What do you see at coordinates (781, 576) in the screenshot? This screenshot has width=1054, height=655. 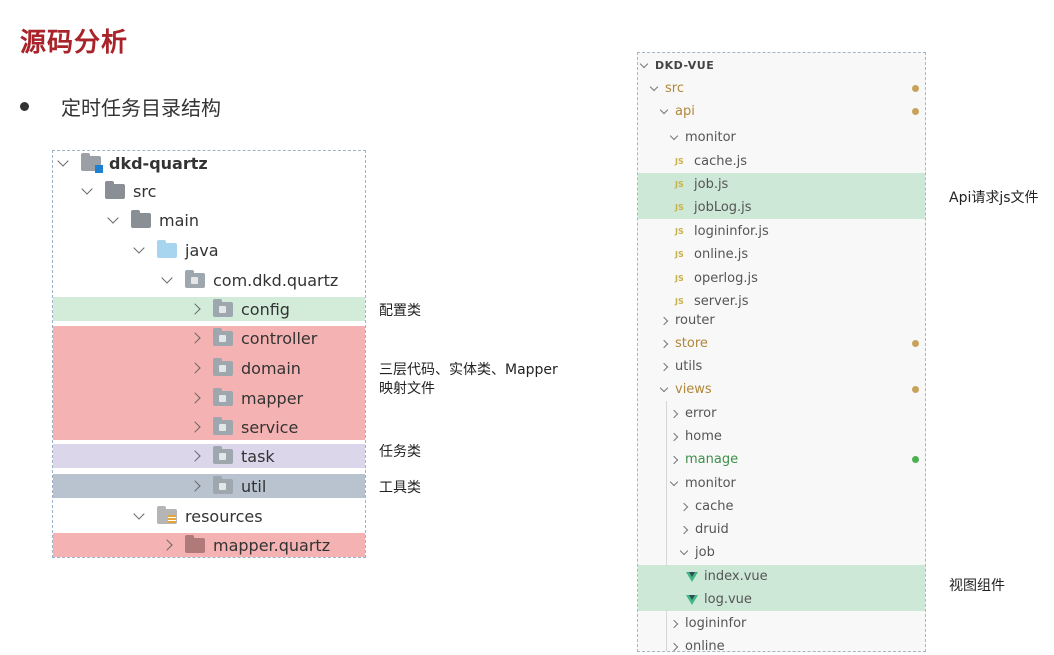 I see `explorer-file-index-vue: index.vue` at bounding box center [781, 576].